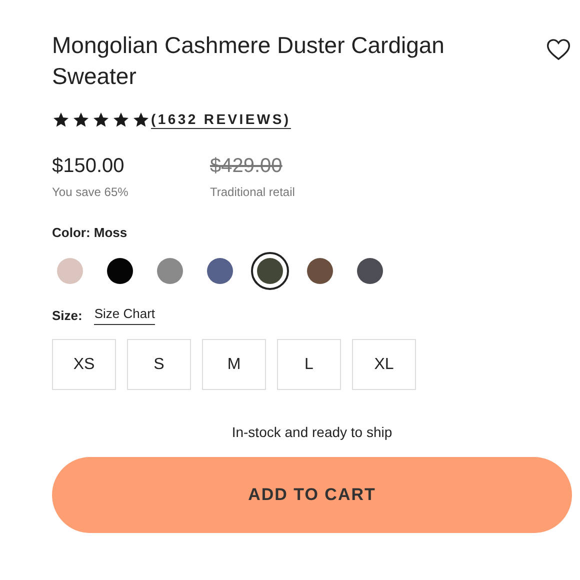 Image resolution: width=580 pixels, height=580 pixels. Describe the element at coordinates (270, 271) in the screenshot. I see `color-swatch` at that location.